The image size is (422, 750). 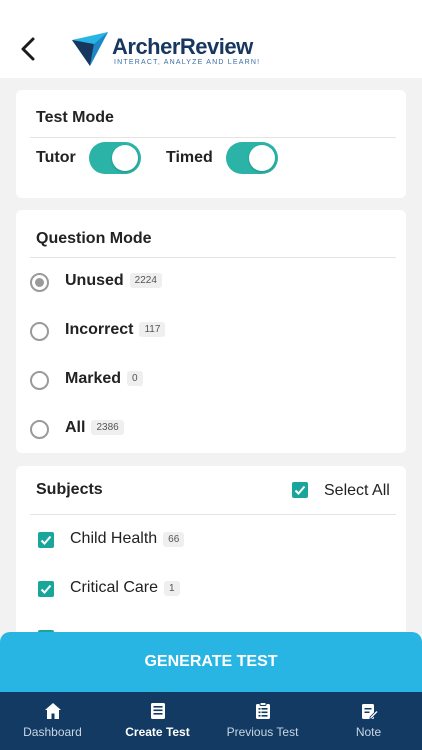 I want to click on count-badge: 0, so click(x=135, y=378).